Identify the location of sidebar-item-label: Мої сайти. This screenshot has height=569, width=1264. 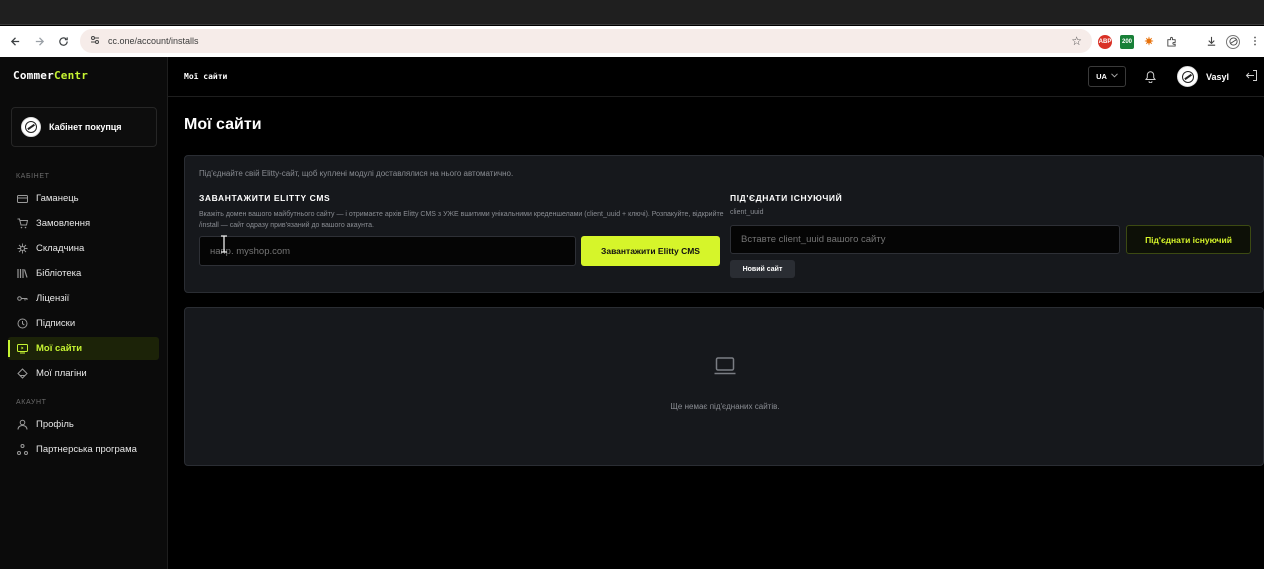
(59, 348).